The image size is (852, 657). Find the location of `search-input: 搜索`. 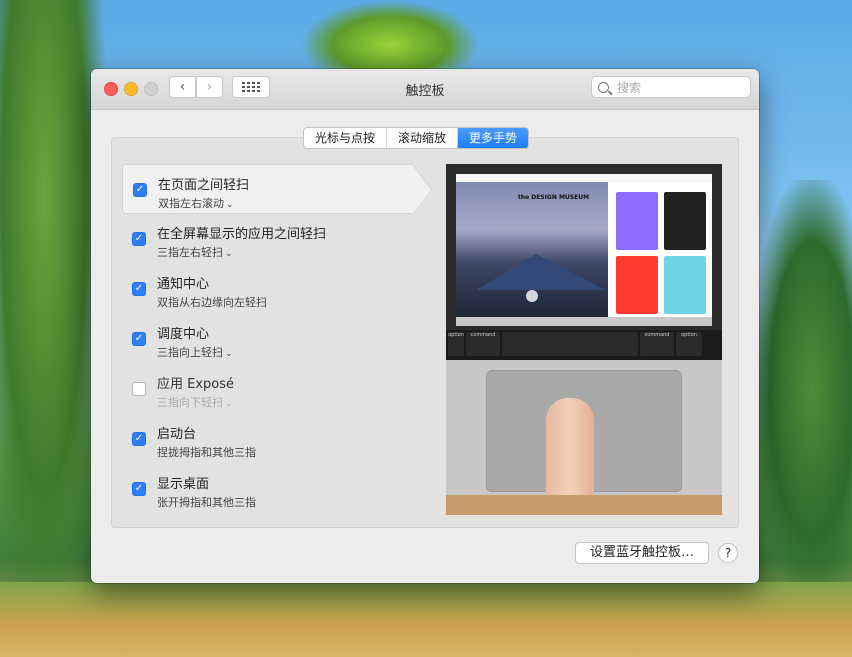

search-input: 搜索 is located at coordinates (671, 87).